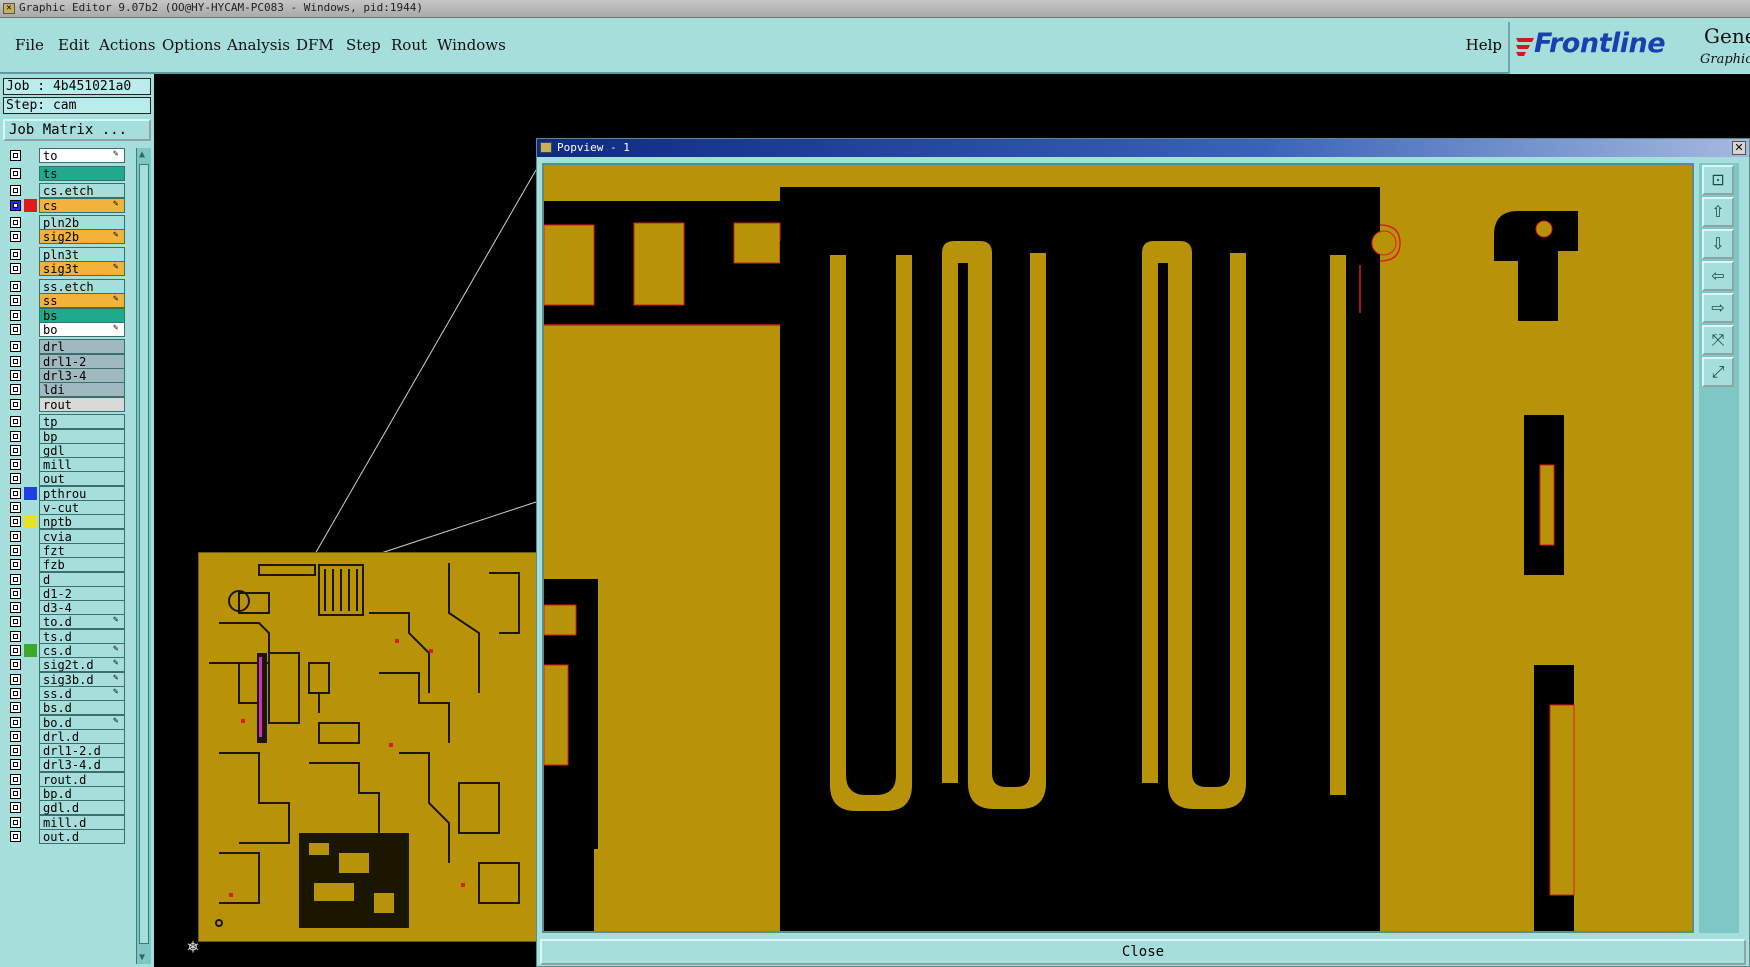 This screenshot has width=1750, height=967. I want to click on layer-row: drl1-2.d, so click(65, 751).